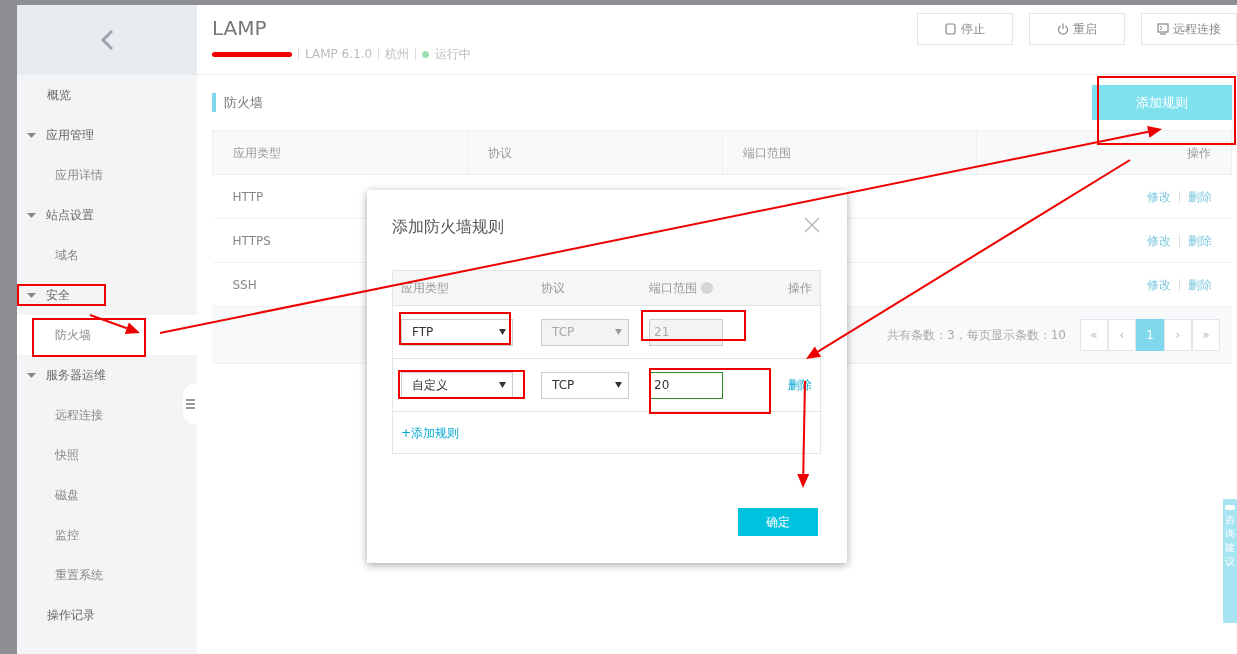  What do you see at coordinates (1178, 335) in the screenshot?
I see `page-button: ›` at bounding box center [1178, 335].